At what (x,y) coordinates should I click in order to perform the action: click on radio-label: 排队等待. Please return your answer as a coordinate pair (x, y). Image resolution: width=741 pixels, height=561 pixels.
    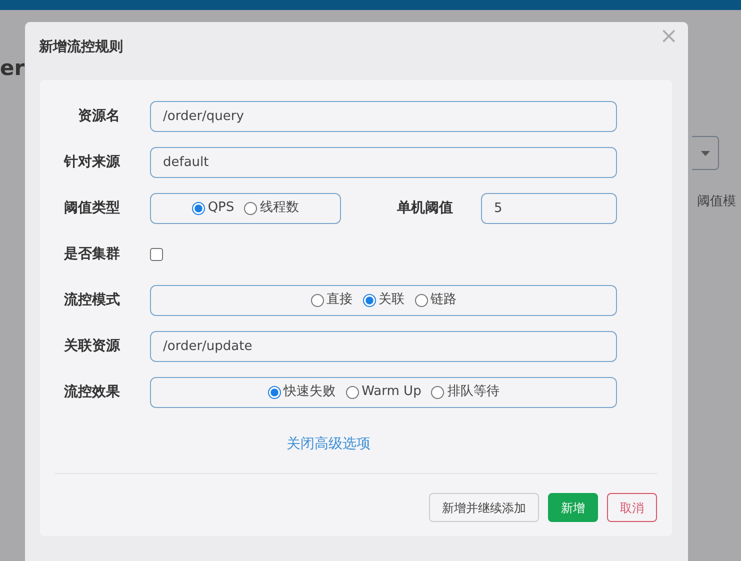
    Looking at the image, I should click on (473, 392).